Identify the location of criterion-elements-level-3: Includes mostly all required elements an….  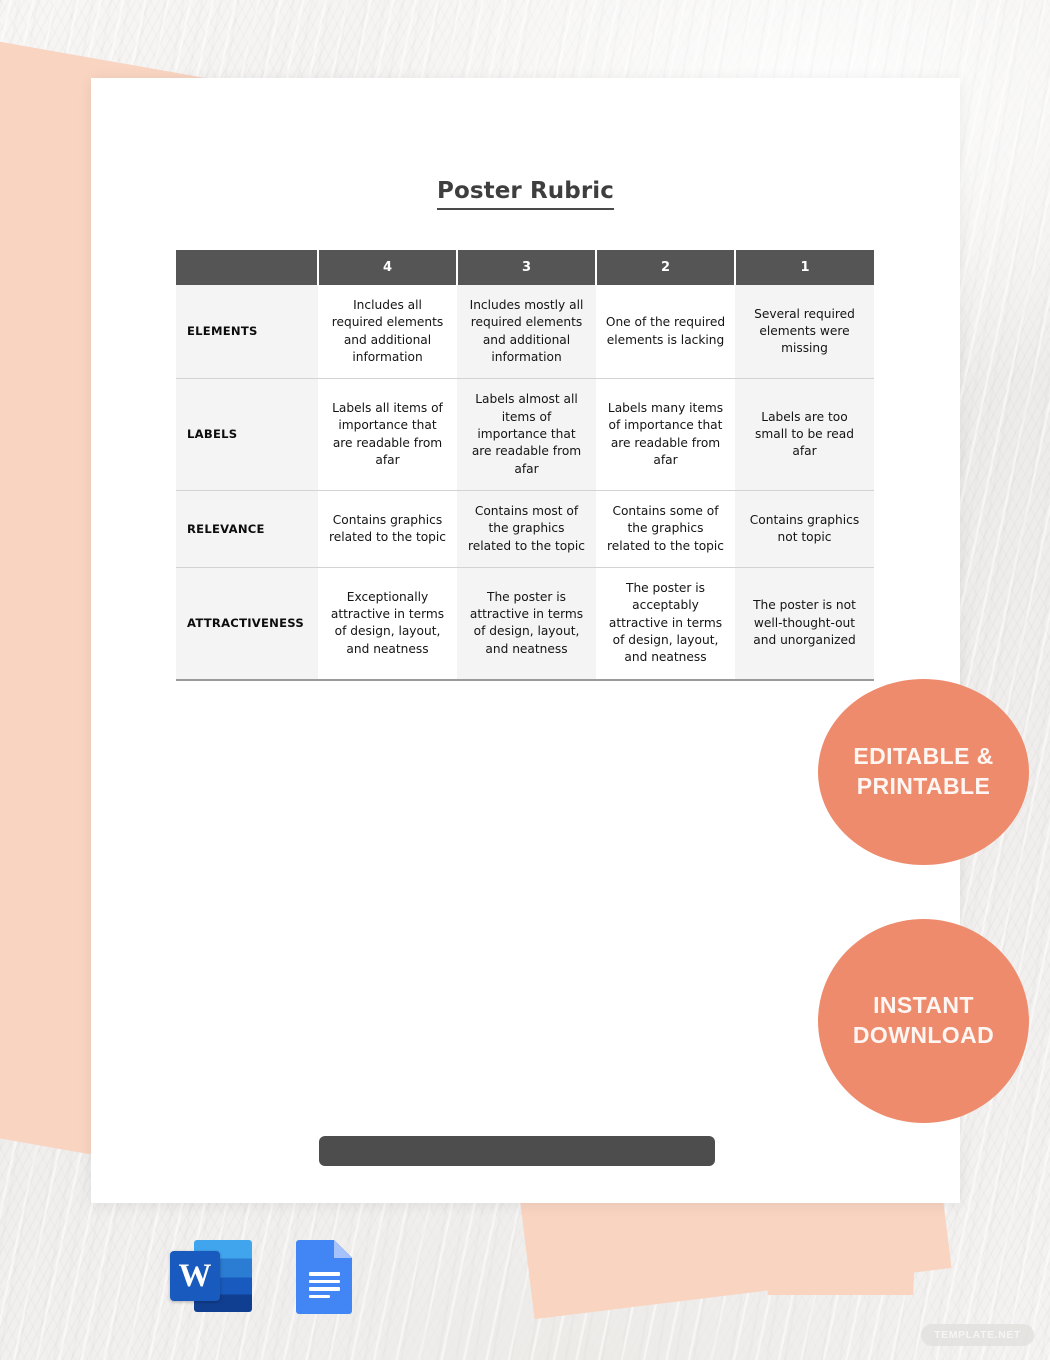
(526, 332).